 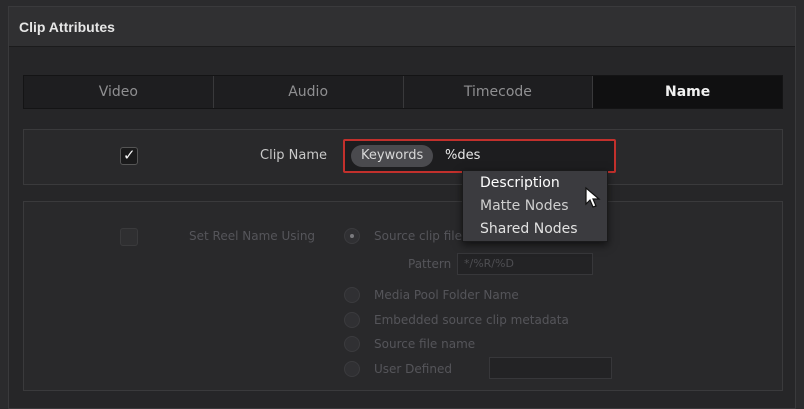 I want to click on radio-user-defined, so click(x=352, y=369).